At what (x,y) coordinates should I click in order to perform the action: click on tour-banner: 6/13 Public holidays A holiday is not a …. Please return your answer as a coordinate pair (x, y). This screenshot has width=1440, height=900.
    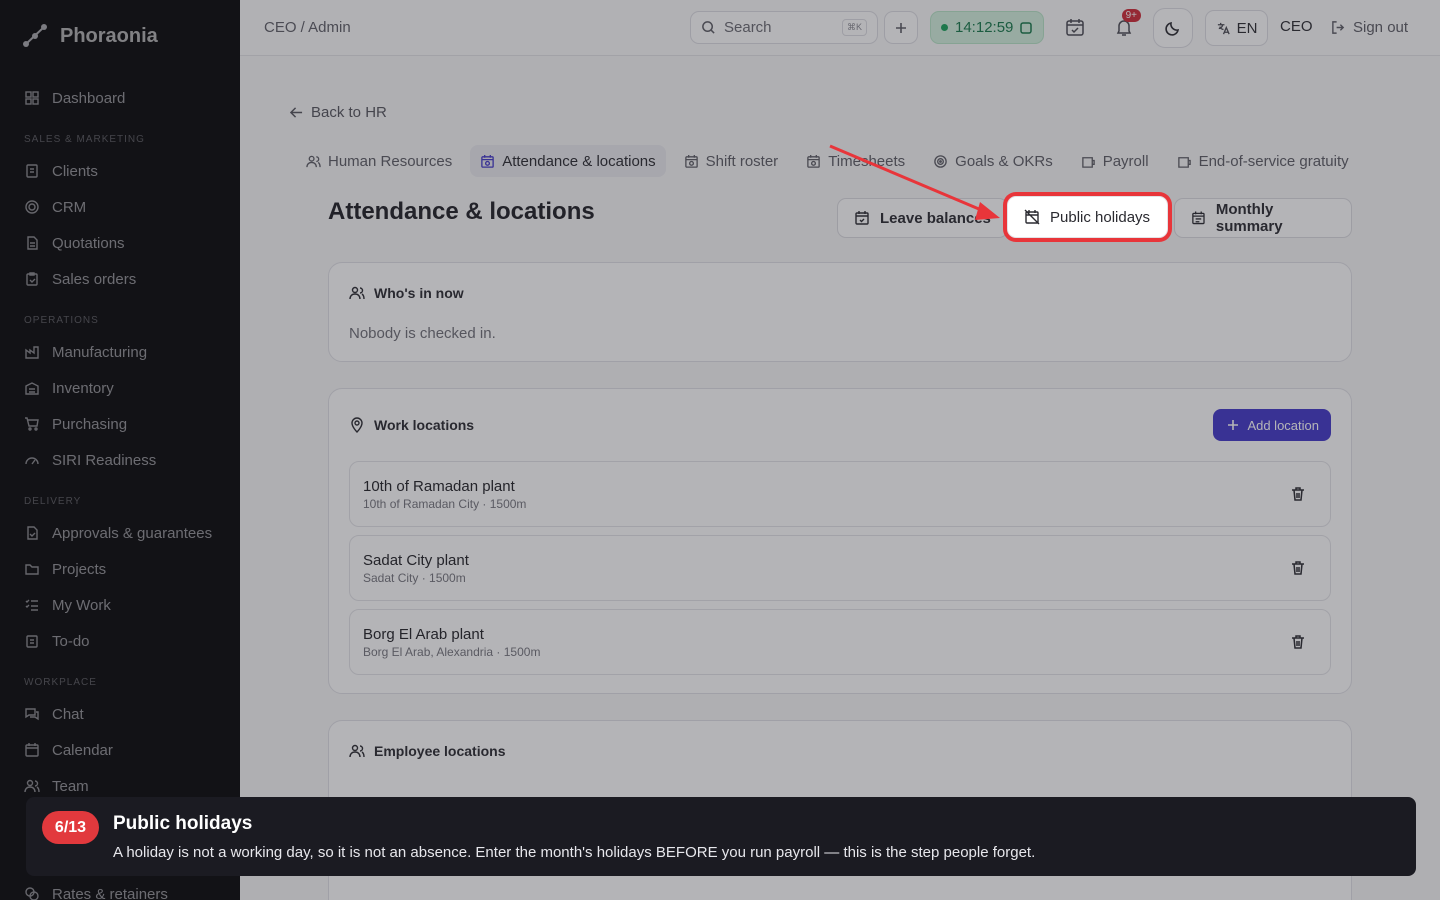
    Looking at the image, I should click on (721, 836).